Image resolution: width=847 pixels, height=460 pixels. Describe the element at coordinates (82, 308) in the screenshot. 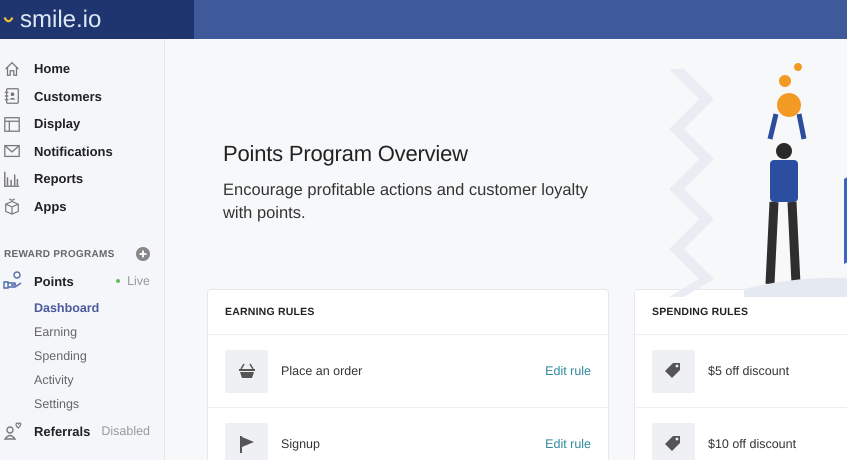

I see `submenu-item: Dashboard` at that location.